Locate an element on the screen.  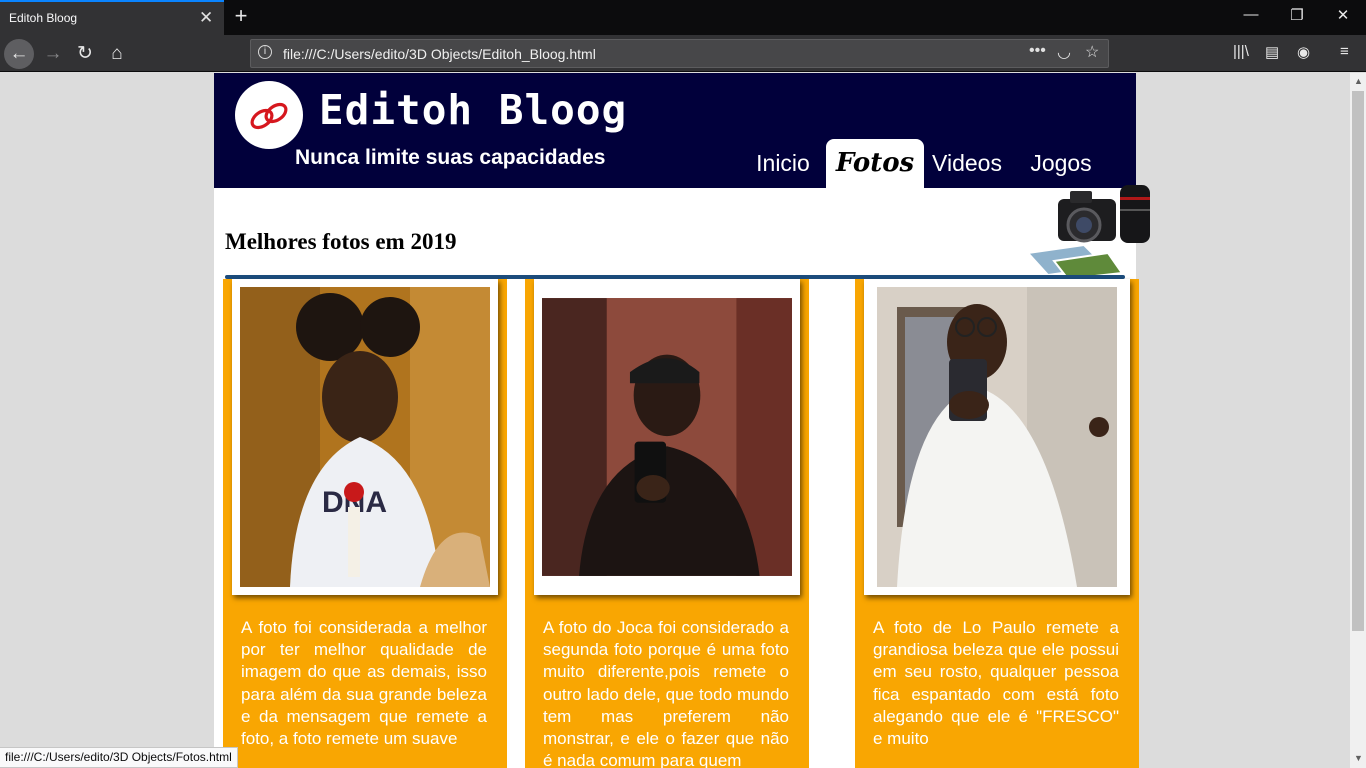
site-slogan: Nunca limite suas capacidades is located at coordinates (450, 157).